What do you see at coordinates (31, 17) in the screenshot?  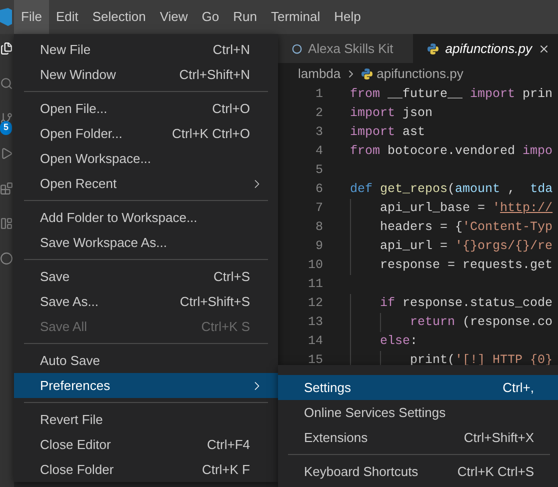 I see `menu-bar-item: File` at bounding box center [31, 17].